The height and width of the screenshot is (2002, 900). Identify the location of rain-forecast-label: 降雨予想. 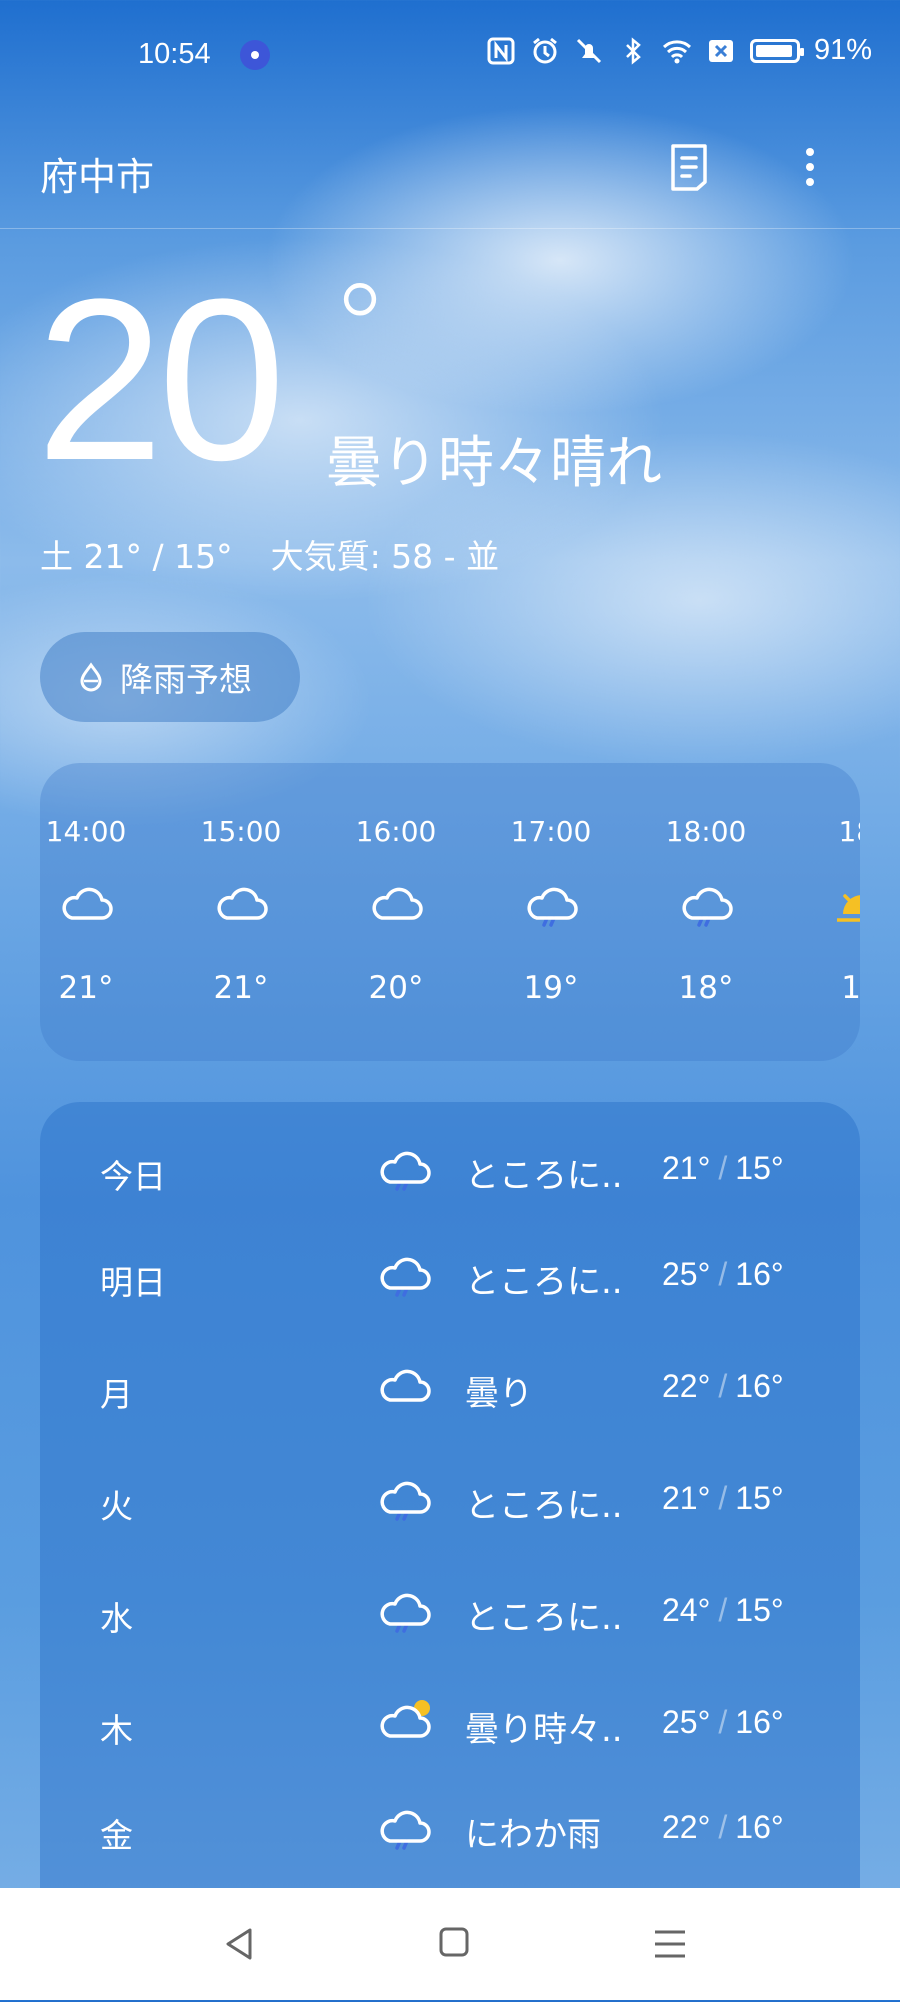
(186, 679).